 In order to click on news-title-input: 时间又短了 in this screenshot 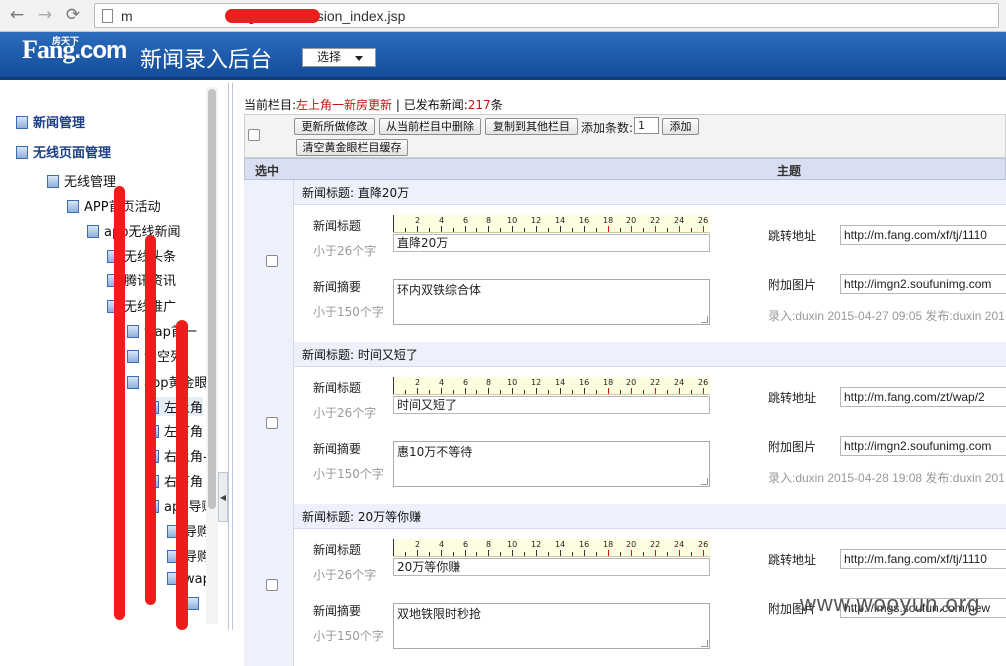, I will do `click(551, 405)`.